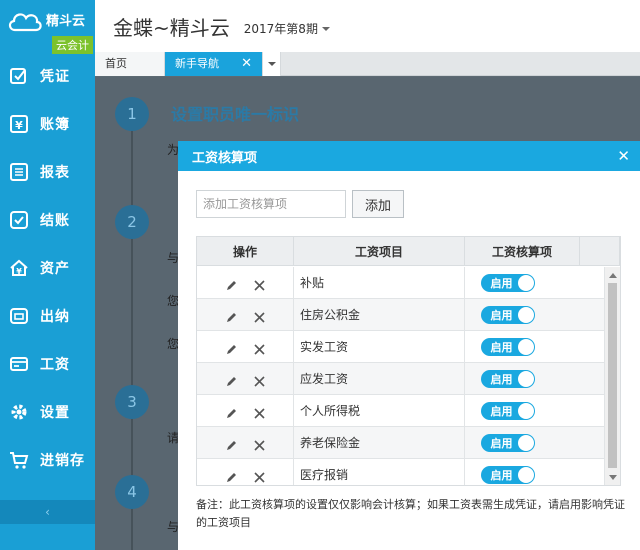  What do you see at coordinates (47, 512) in the screenshot?
I see `sidebar-collapse-button: ‹` at bounding box center [47, 512].